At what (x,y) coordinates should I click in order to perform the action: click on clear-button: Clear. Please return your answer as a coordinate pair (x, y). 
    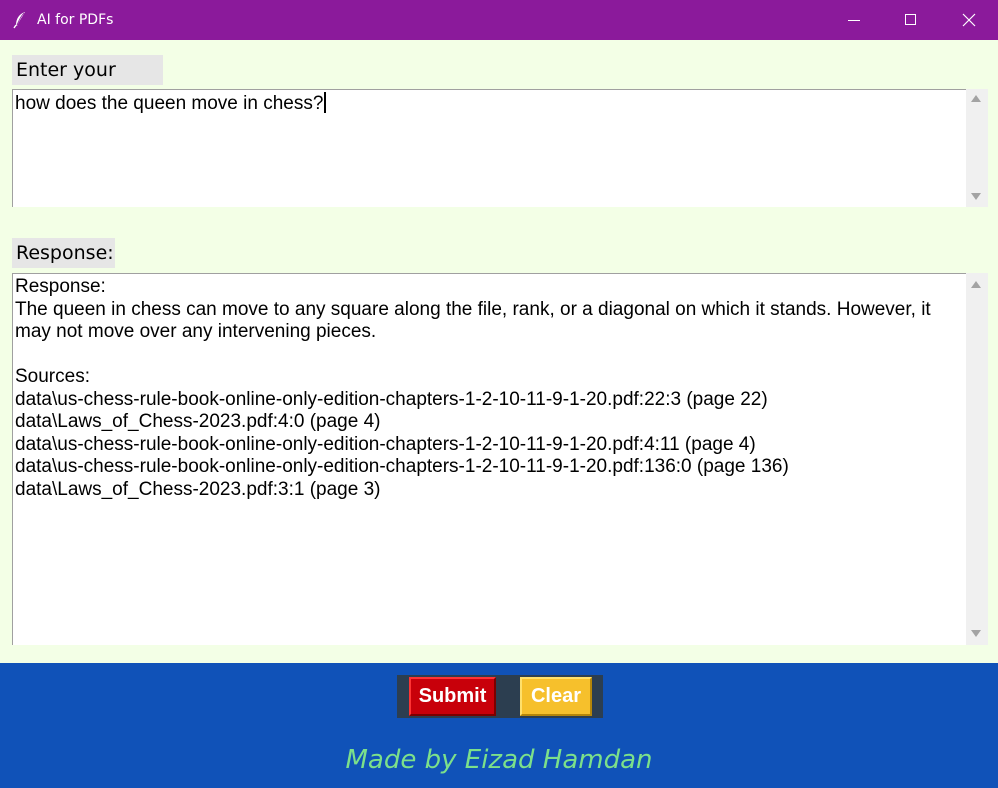
    Looking at the image, I should click on (556, 696).